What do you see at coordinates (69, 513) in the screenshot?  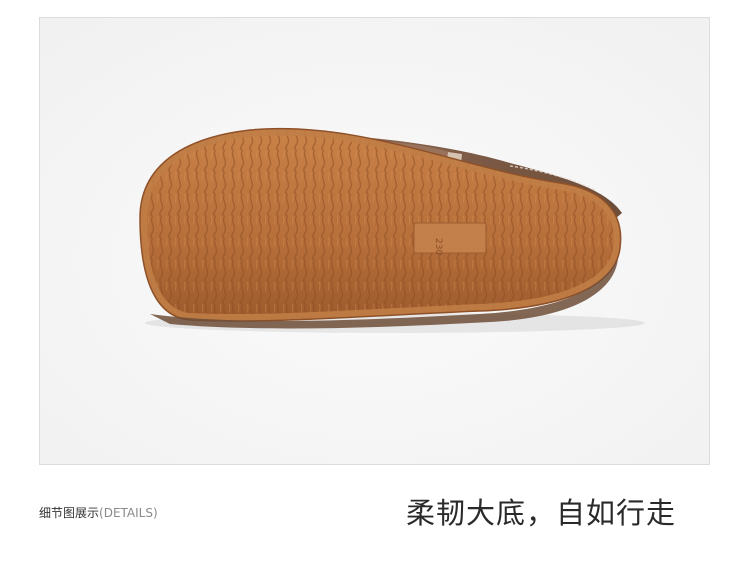 I see `details-caption-label: 细节图展示` at bounding box center [69, 513].